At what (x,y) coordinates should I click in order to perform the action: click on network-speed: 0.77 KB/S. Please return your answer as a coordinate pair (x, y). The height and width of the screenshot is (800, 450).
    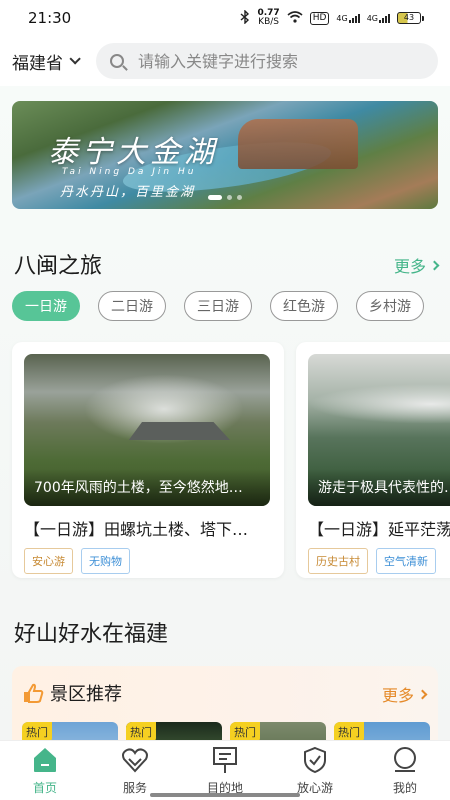
    Looking at the image, I should click on (268, 18).